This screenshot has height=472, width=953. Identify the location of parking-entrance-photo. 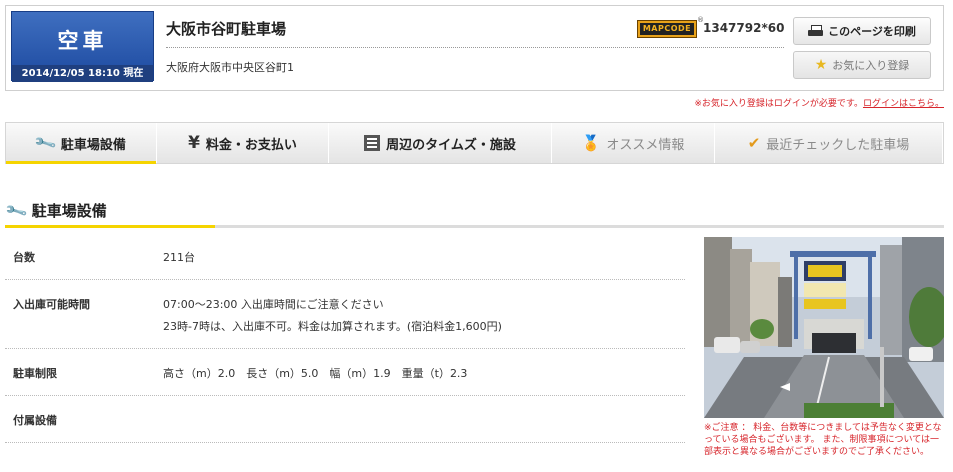
(824, 327).